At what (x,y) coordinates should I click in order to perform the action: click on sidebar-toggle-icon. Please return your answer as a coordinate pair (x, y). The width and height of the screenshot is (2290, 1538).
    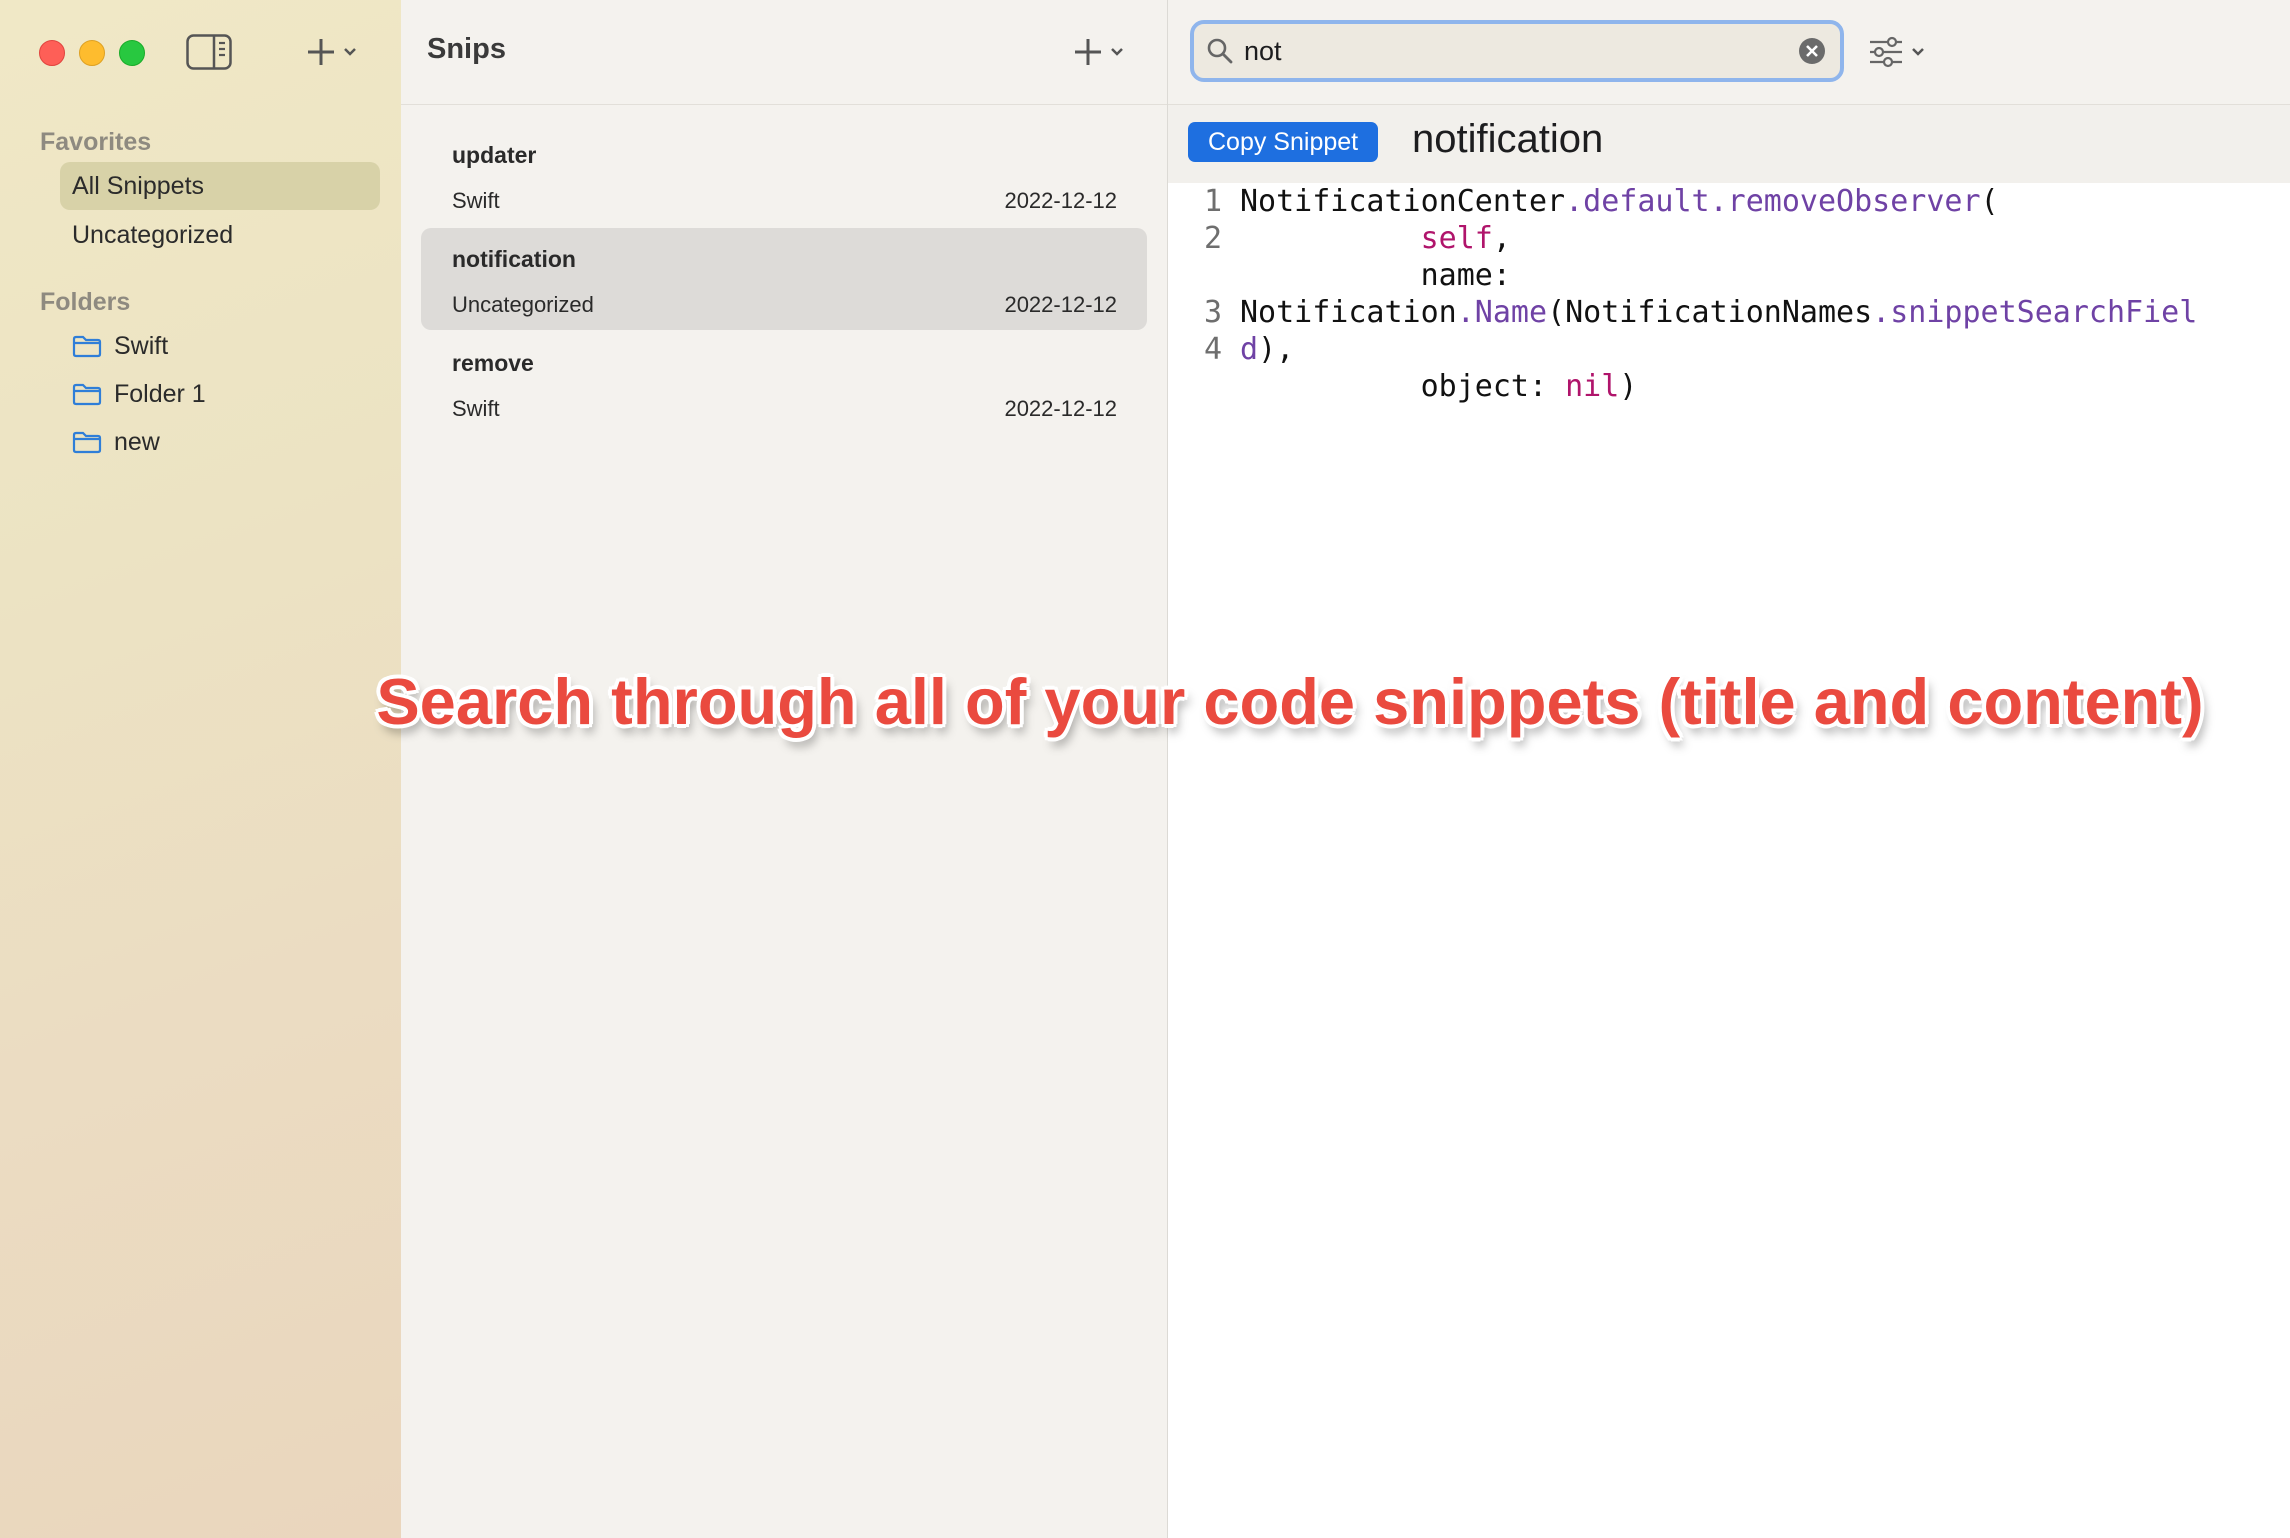
    Looking at the image, I should click on (209, 52).